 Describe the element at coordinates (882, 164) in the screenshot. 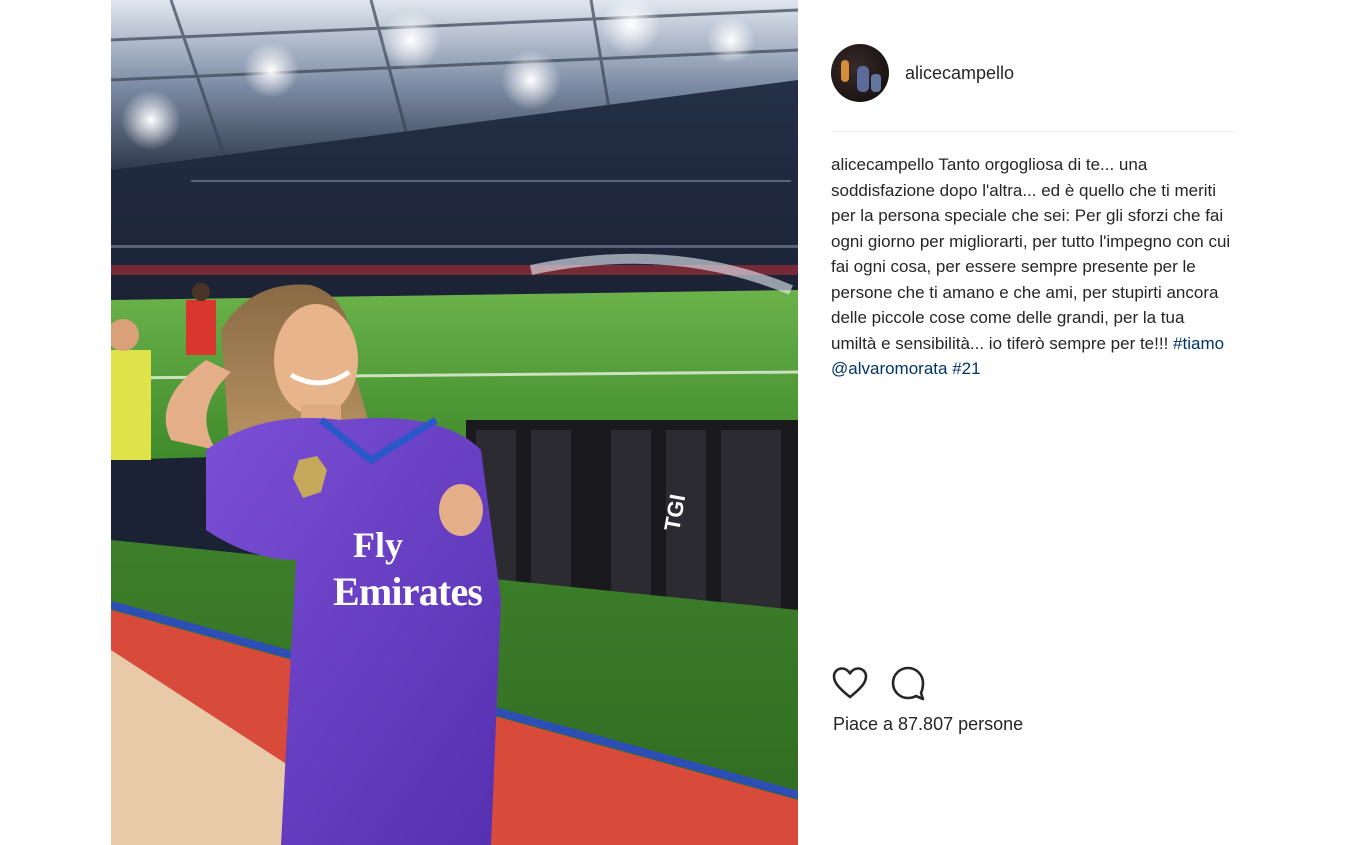

I see `caption-username-link: alicecampello` at that location.